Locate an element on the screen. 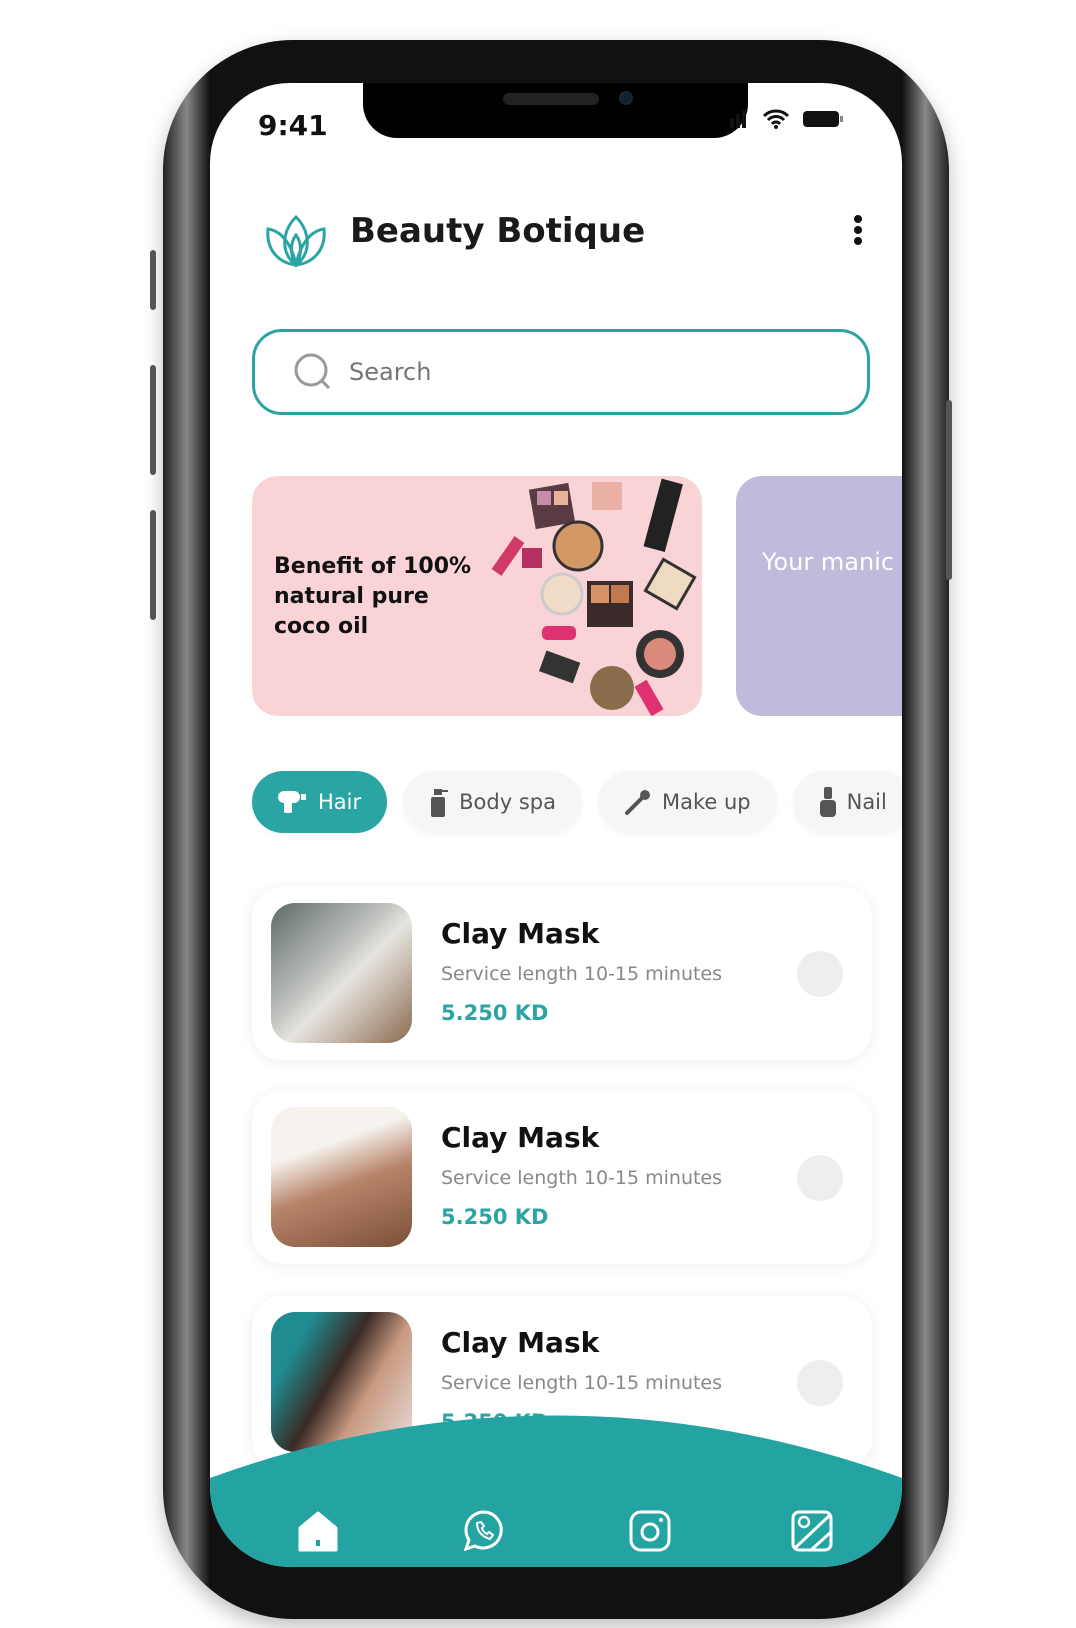 The width and height of the screenshot is (1076, 1628). mute-switch is located at coordinates (153, 280).